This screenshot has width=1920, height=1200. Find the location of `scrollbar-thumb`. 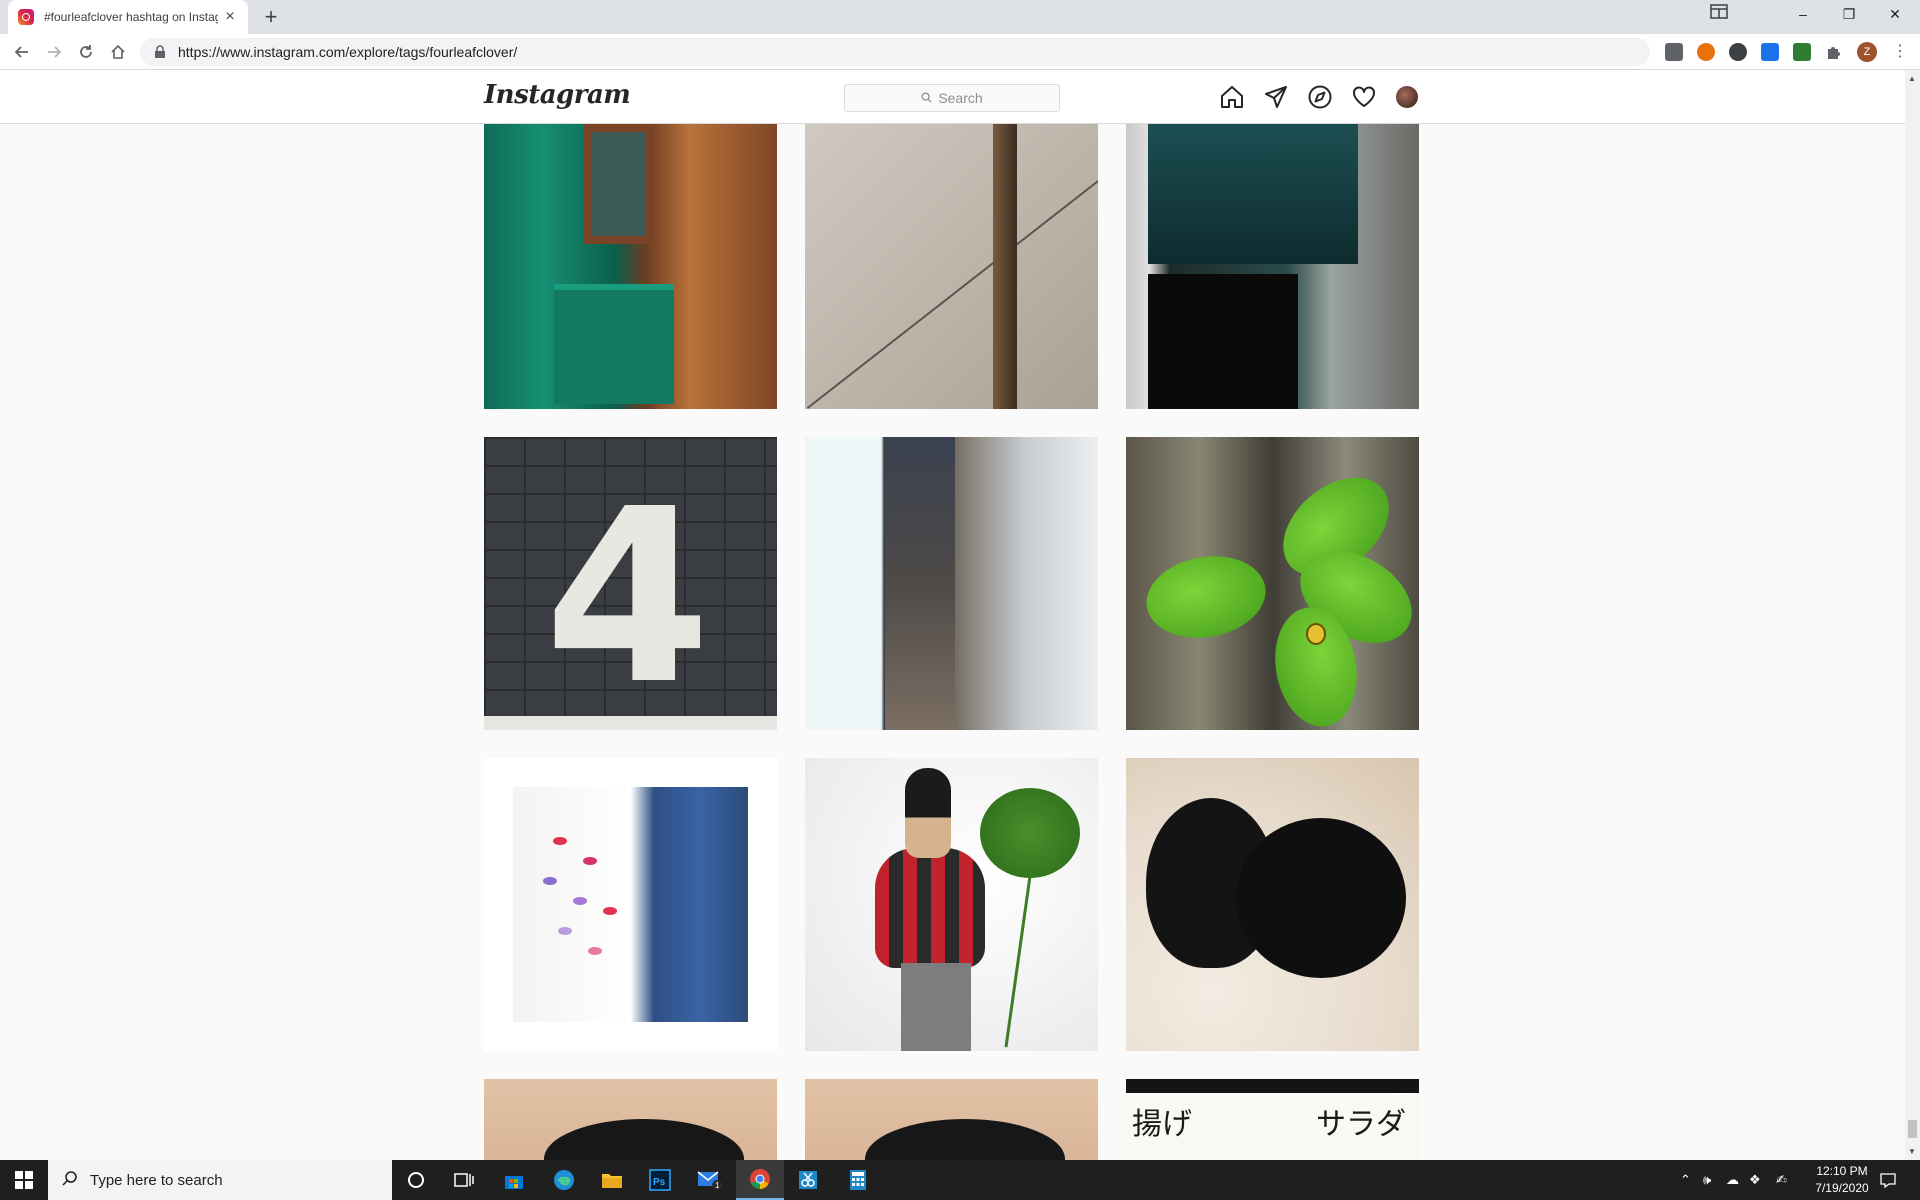

scrollbar-thumb is located at coordinates (1912, 1129).